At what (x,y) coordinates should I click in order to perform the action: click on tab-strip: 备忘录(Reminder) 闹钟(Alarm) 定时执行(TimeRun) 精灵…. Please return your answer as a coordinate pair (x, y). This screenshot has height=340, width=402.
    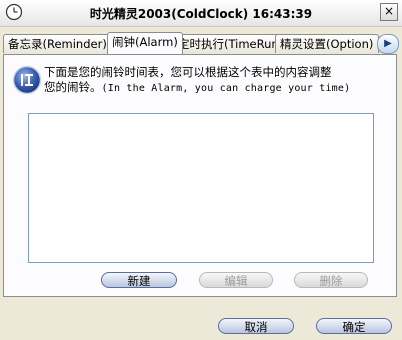
    Looking at the image, I should click on (201, 43).